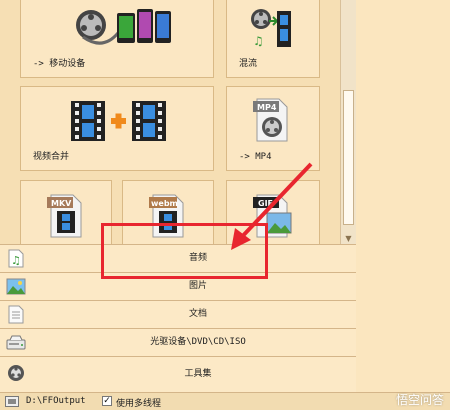 This screenshot has width=450, height=410. What do you see at coordinates (248, 64) in the screenshot?
I see `tile-label-mux: 混流` at bounding box center [248, 64].